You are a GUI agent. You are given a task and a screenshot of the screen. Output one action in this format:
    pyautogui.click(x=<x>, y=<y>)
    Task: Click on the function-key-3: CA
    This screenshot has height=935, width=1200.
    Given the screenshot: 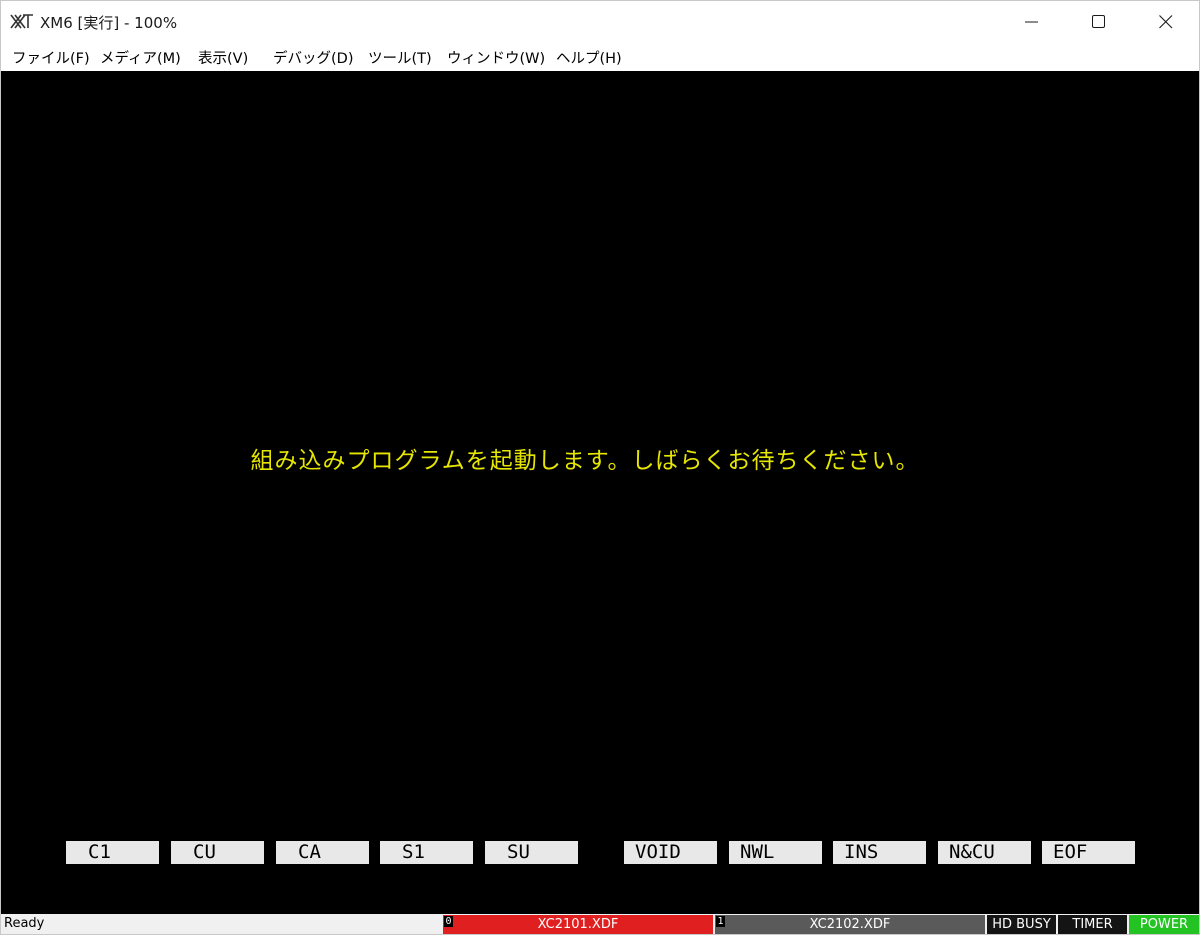 What is the action you would take?
    pyautogui.click(x=322, y=852)
    